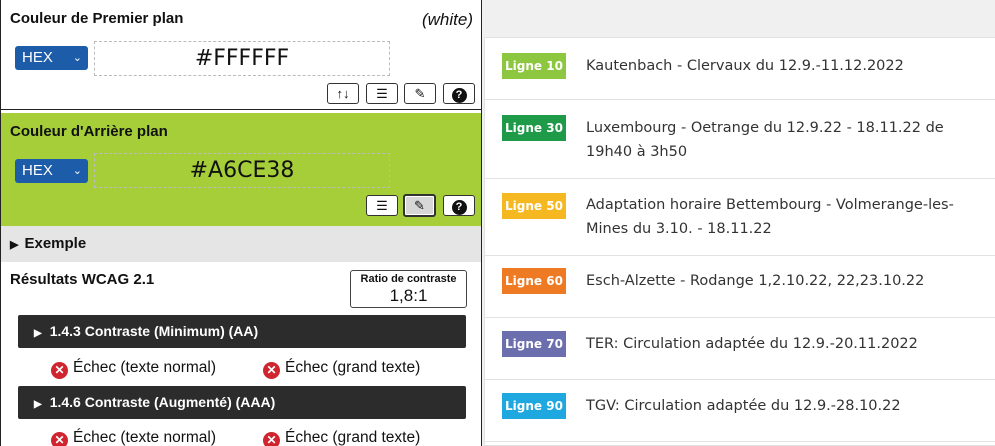 Image resolution: width=995 pixels, height=446 pixels. What do you see at coordinates (534, 66) in the screenshot?
I see `line-badge: Ligne 10` at bounding box center [534, 66].